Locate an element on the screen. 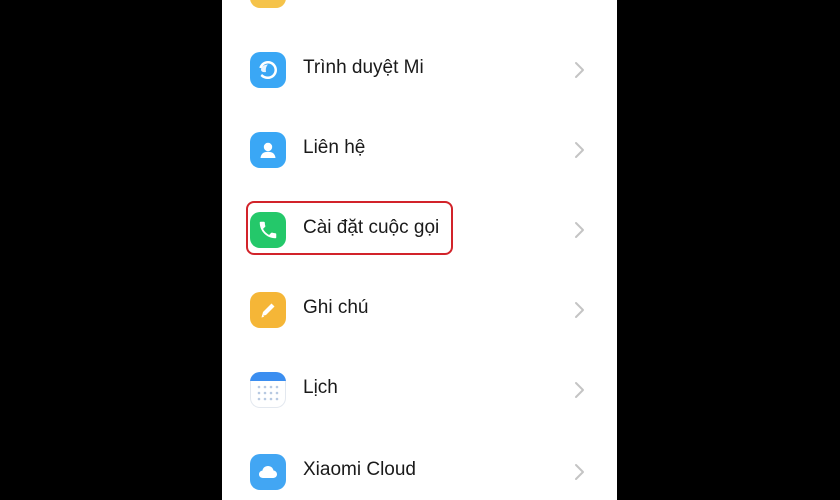  settings-item-calendar: Lịch is located at coordinates (419, 390).